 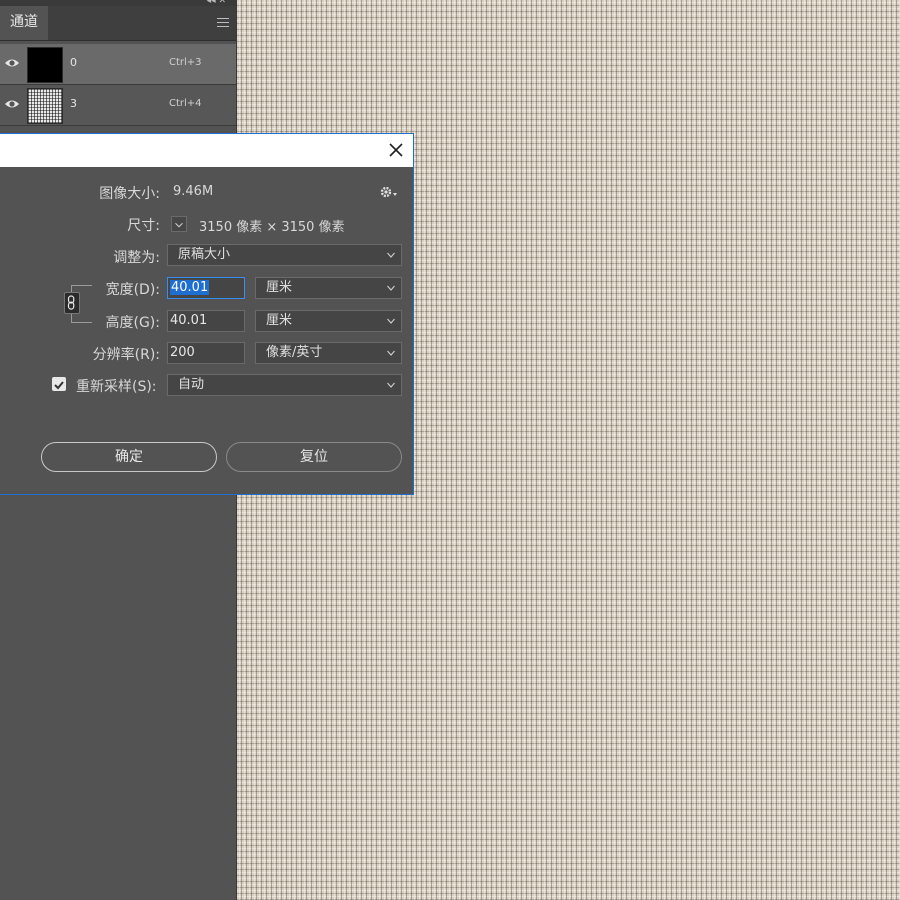 I want to click on resolution-unit-value: 像素/英寸, so click(x=294, y=352).